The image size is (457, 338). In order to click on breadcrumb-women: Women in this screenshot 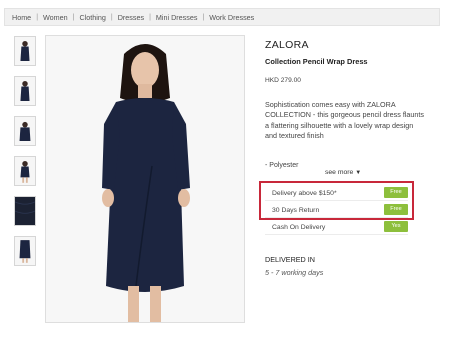, I will do `click(55, 17)`.